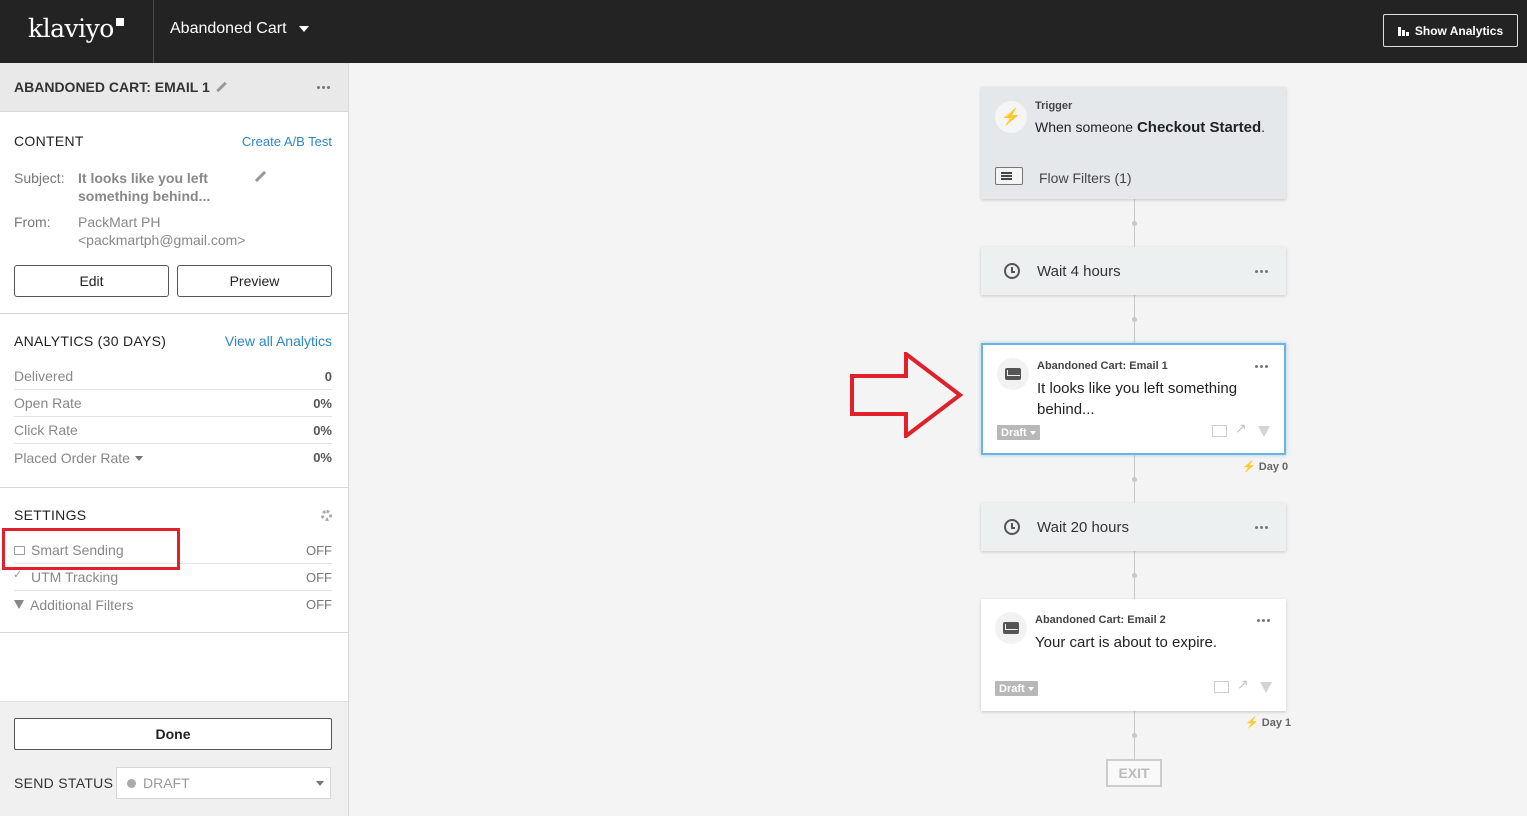  What do you see at coordinates (1134, 773) in the screenshot?
I see `exit-node: EXIT` at bounding box center [1134, 773].